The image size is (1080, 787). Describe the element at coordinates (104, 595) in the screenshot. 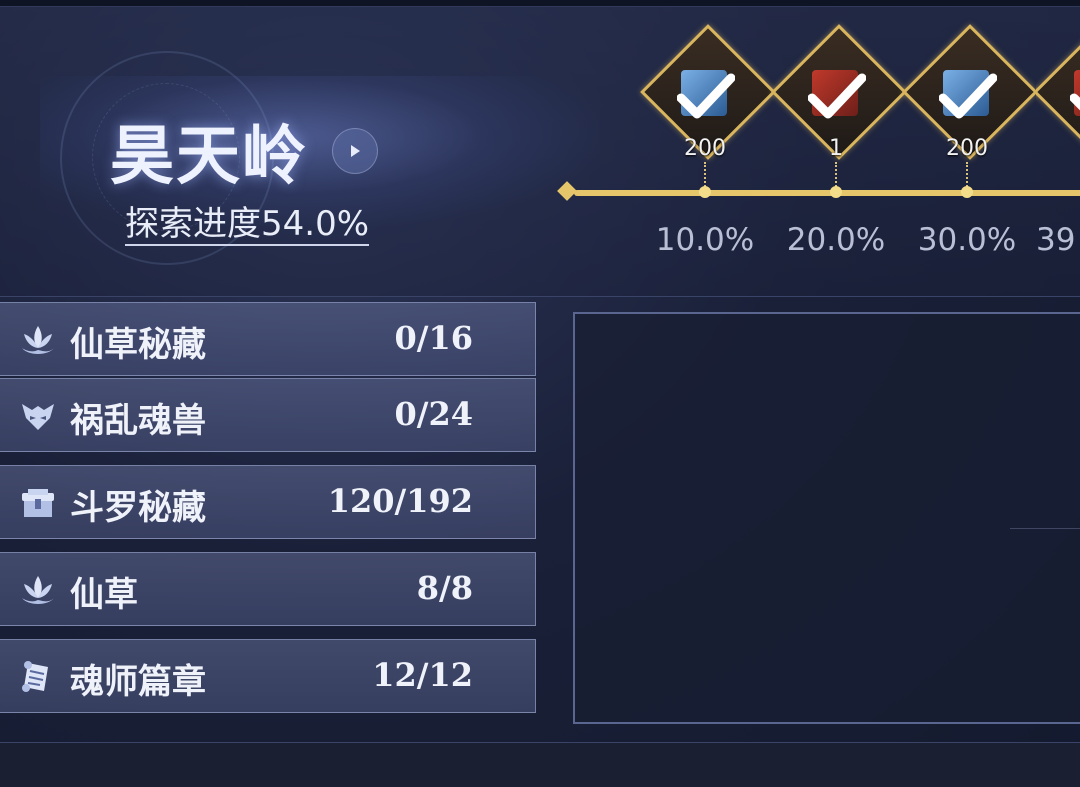

I see `category-label: 仙草` at that location.